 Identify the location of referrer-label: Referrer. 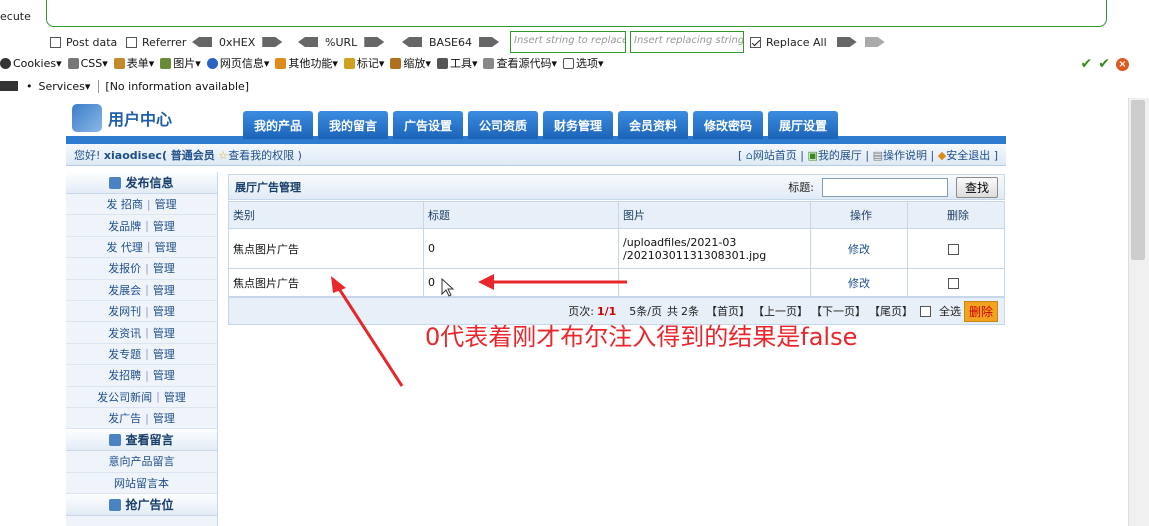
(164, 42).